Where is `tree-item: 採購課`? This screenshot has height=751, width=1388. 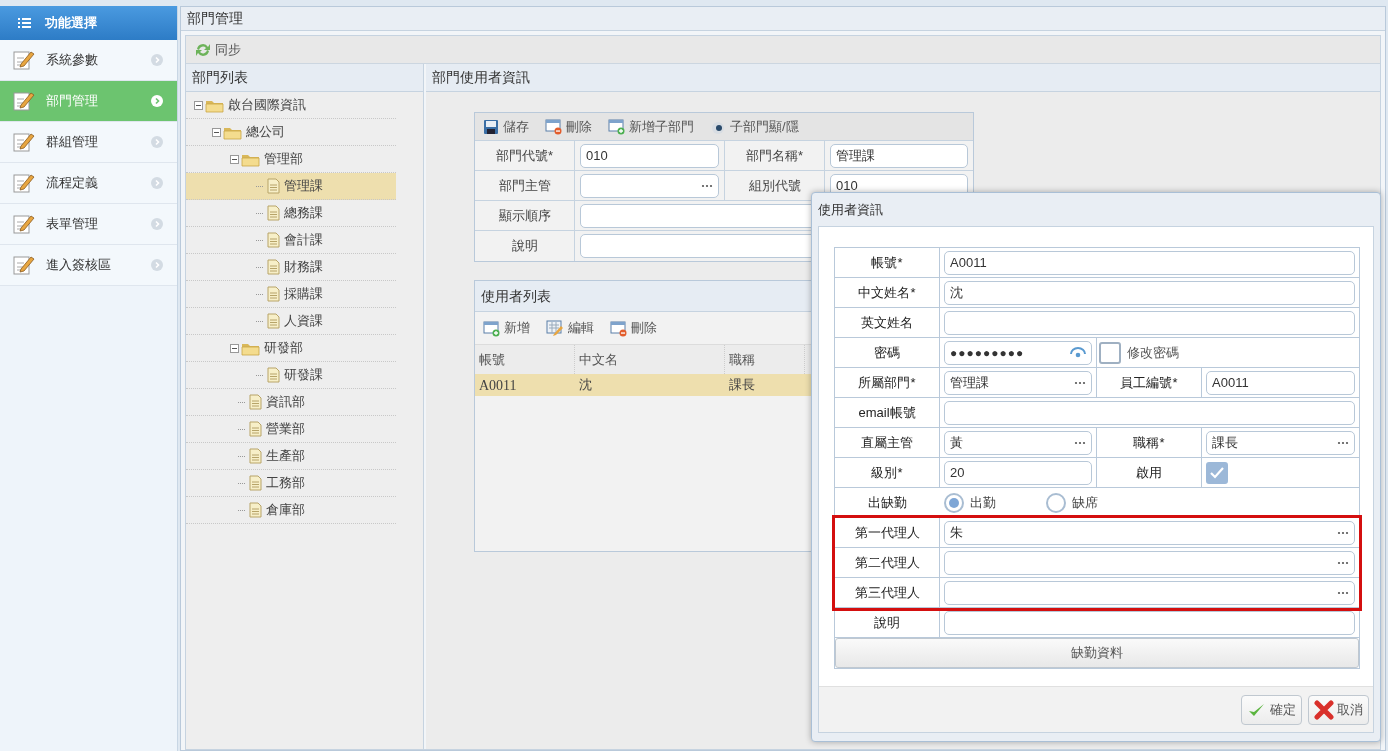
tree-item: 採購課 is located at coordinates (291, 294).